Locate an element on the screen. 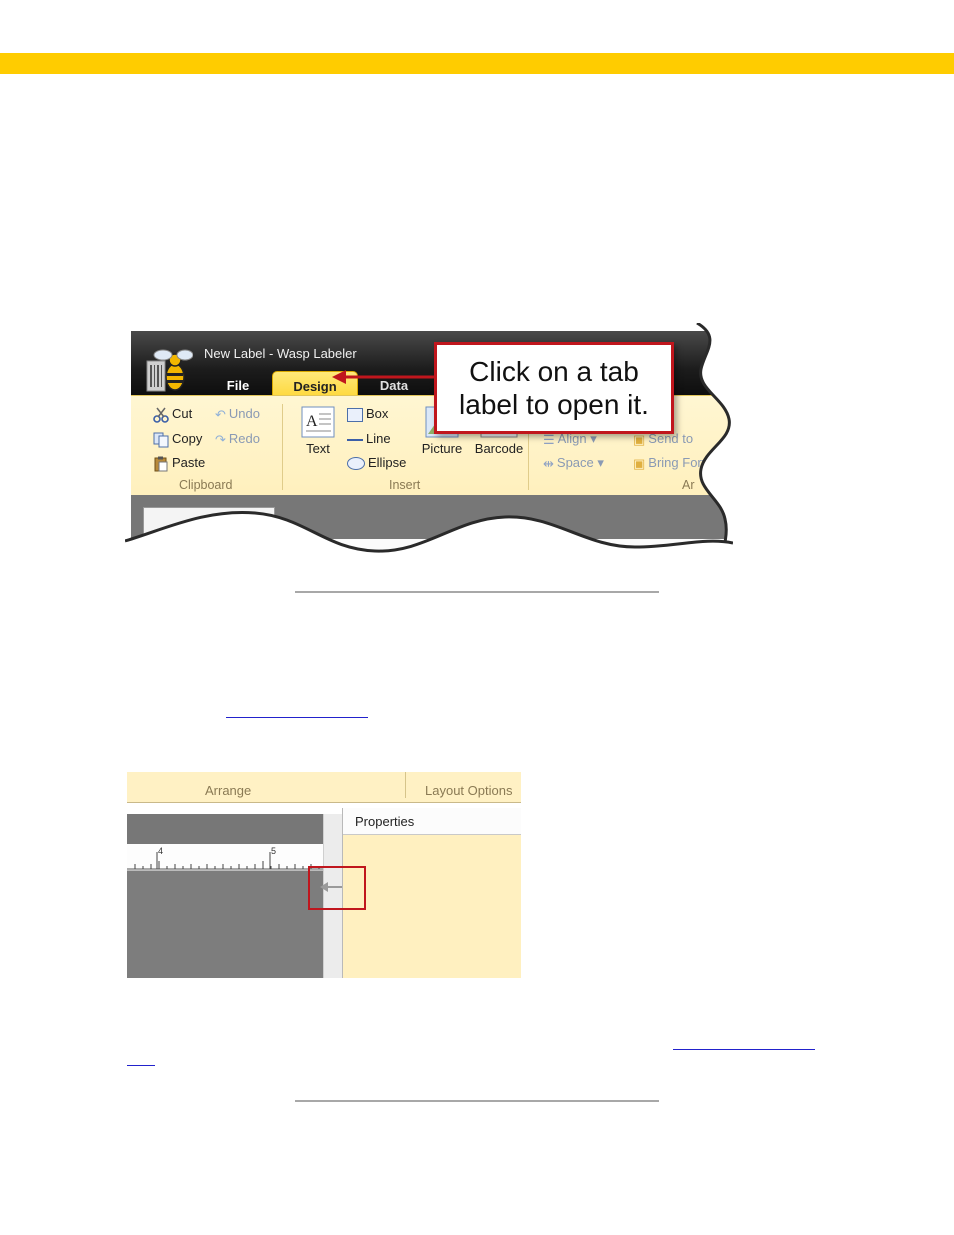 This screenshot has width=954, height=1235. callout-text: Click on a tab label to open it. is located at coordinates (554, 388).